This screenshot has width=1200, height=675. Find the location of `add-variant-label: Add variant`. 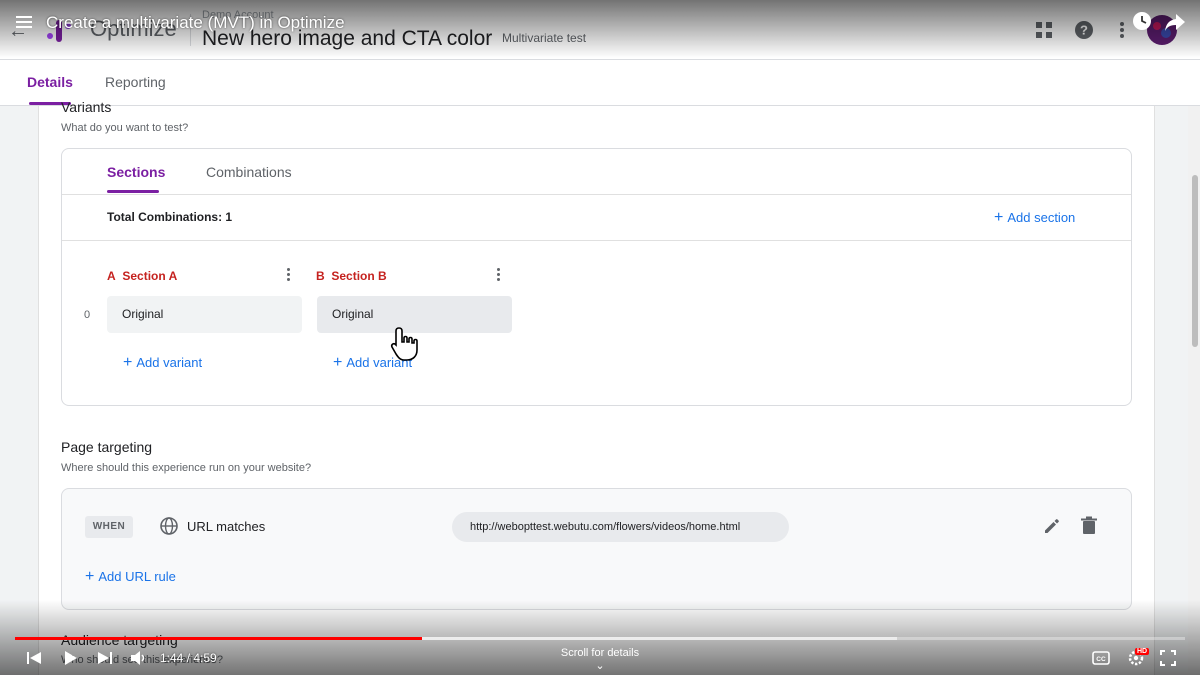

add-variant-label: Add variant is located at coordinates (169, 362).